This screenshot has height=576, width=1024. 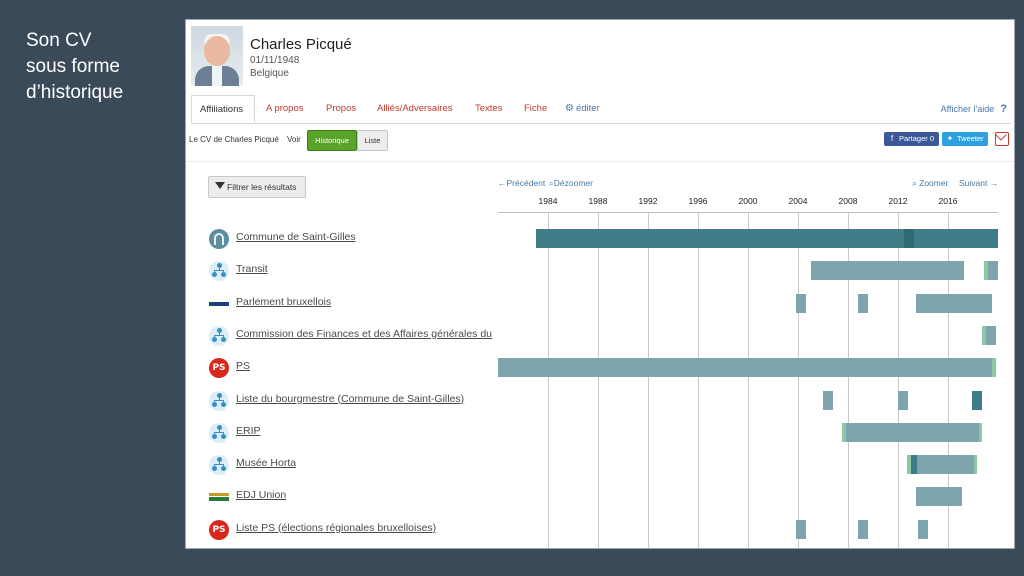 I want to click on year-tick-label: 2000, so click(x=748, y=201).